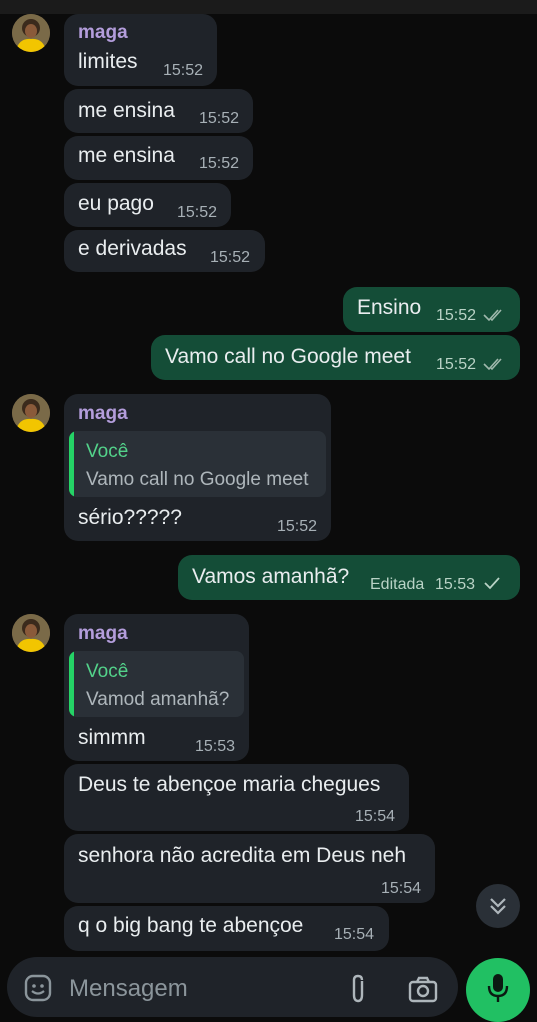 Image resolution: width=537 pixels, height=1022 pixels. I want to click on message-bubble-incoming: maga limites 15:52, so click(140, 50).